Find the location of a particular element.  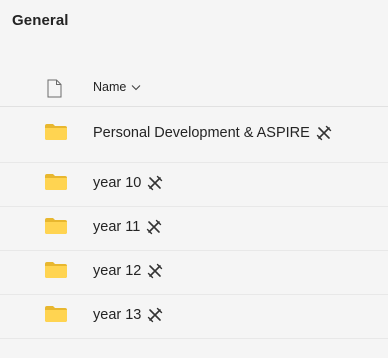

column-header-name: Name is located at coordinates (117, 87).